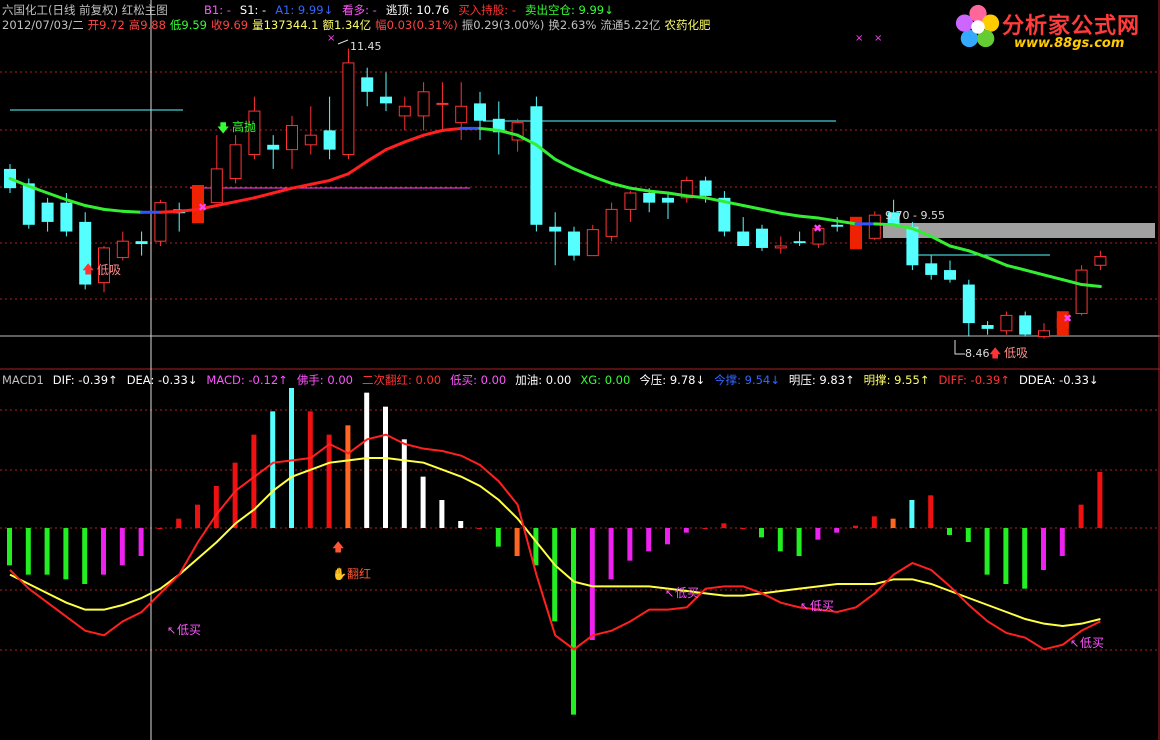  Describe the element at coordinates (43, 25) in the screenshot. I see `quote-field-0: 2012/07/03/二` at that location.